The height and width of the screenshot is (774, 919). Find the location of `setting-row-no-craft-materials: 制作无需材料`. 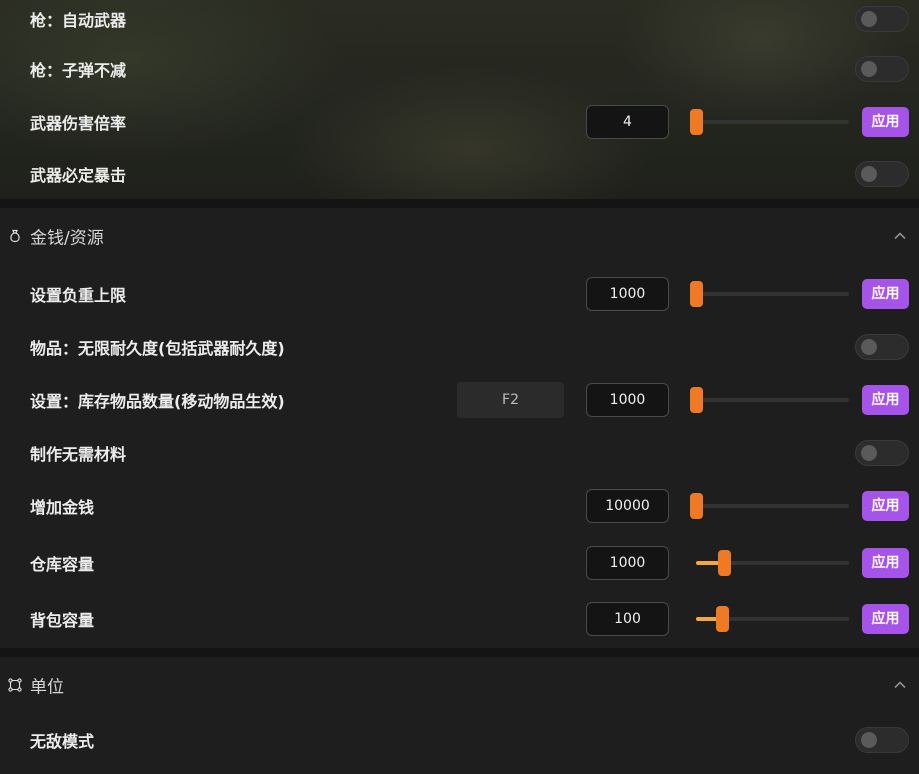

setting-row-no-craft-materials: 制作无需材料 is located at coordinates (459, 453).